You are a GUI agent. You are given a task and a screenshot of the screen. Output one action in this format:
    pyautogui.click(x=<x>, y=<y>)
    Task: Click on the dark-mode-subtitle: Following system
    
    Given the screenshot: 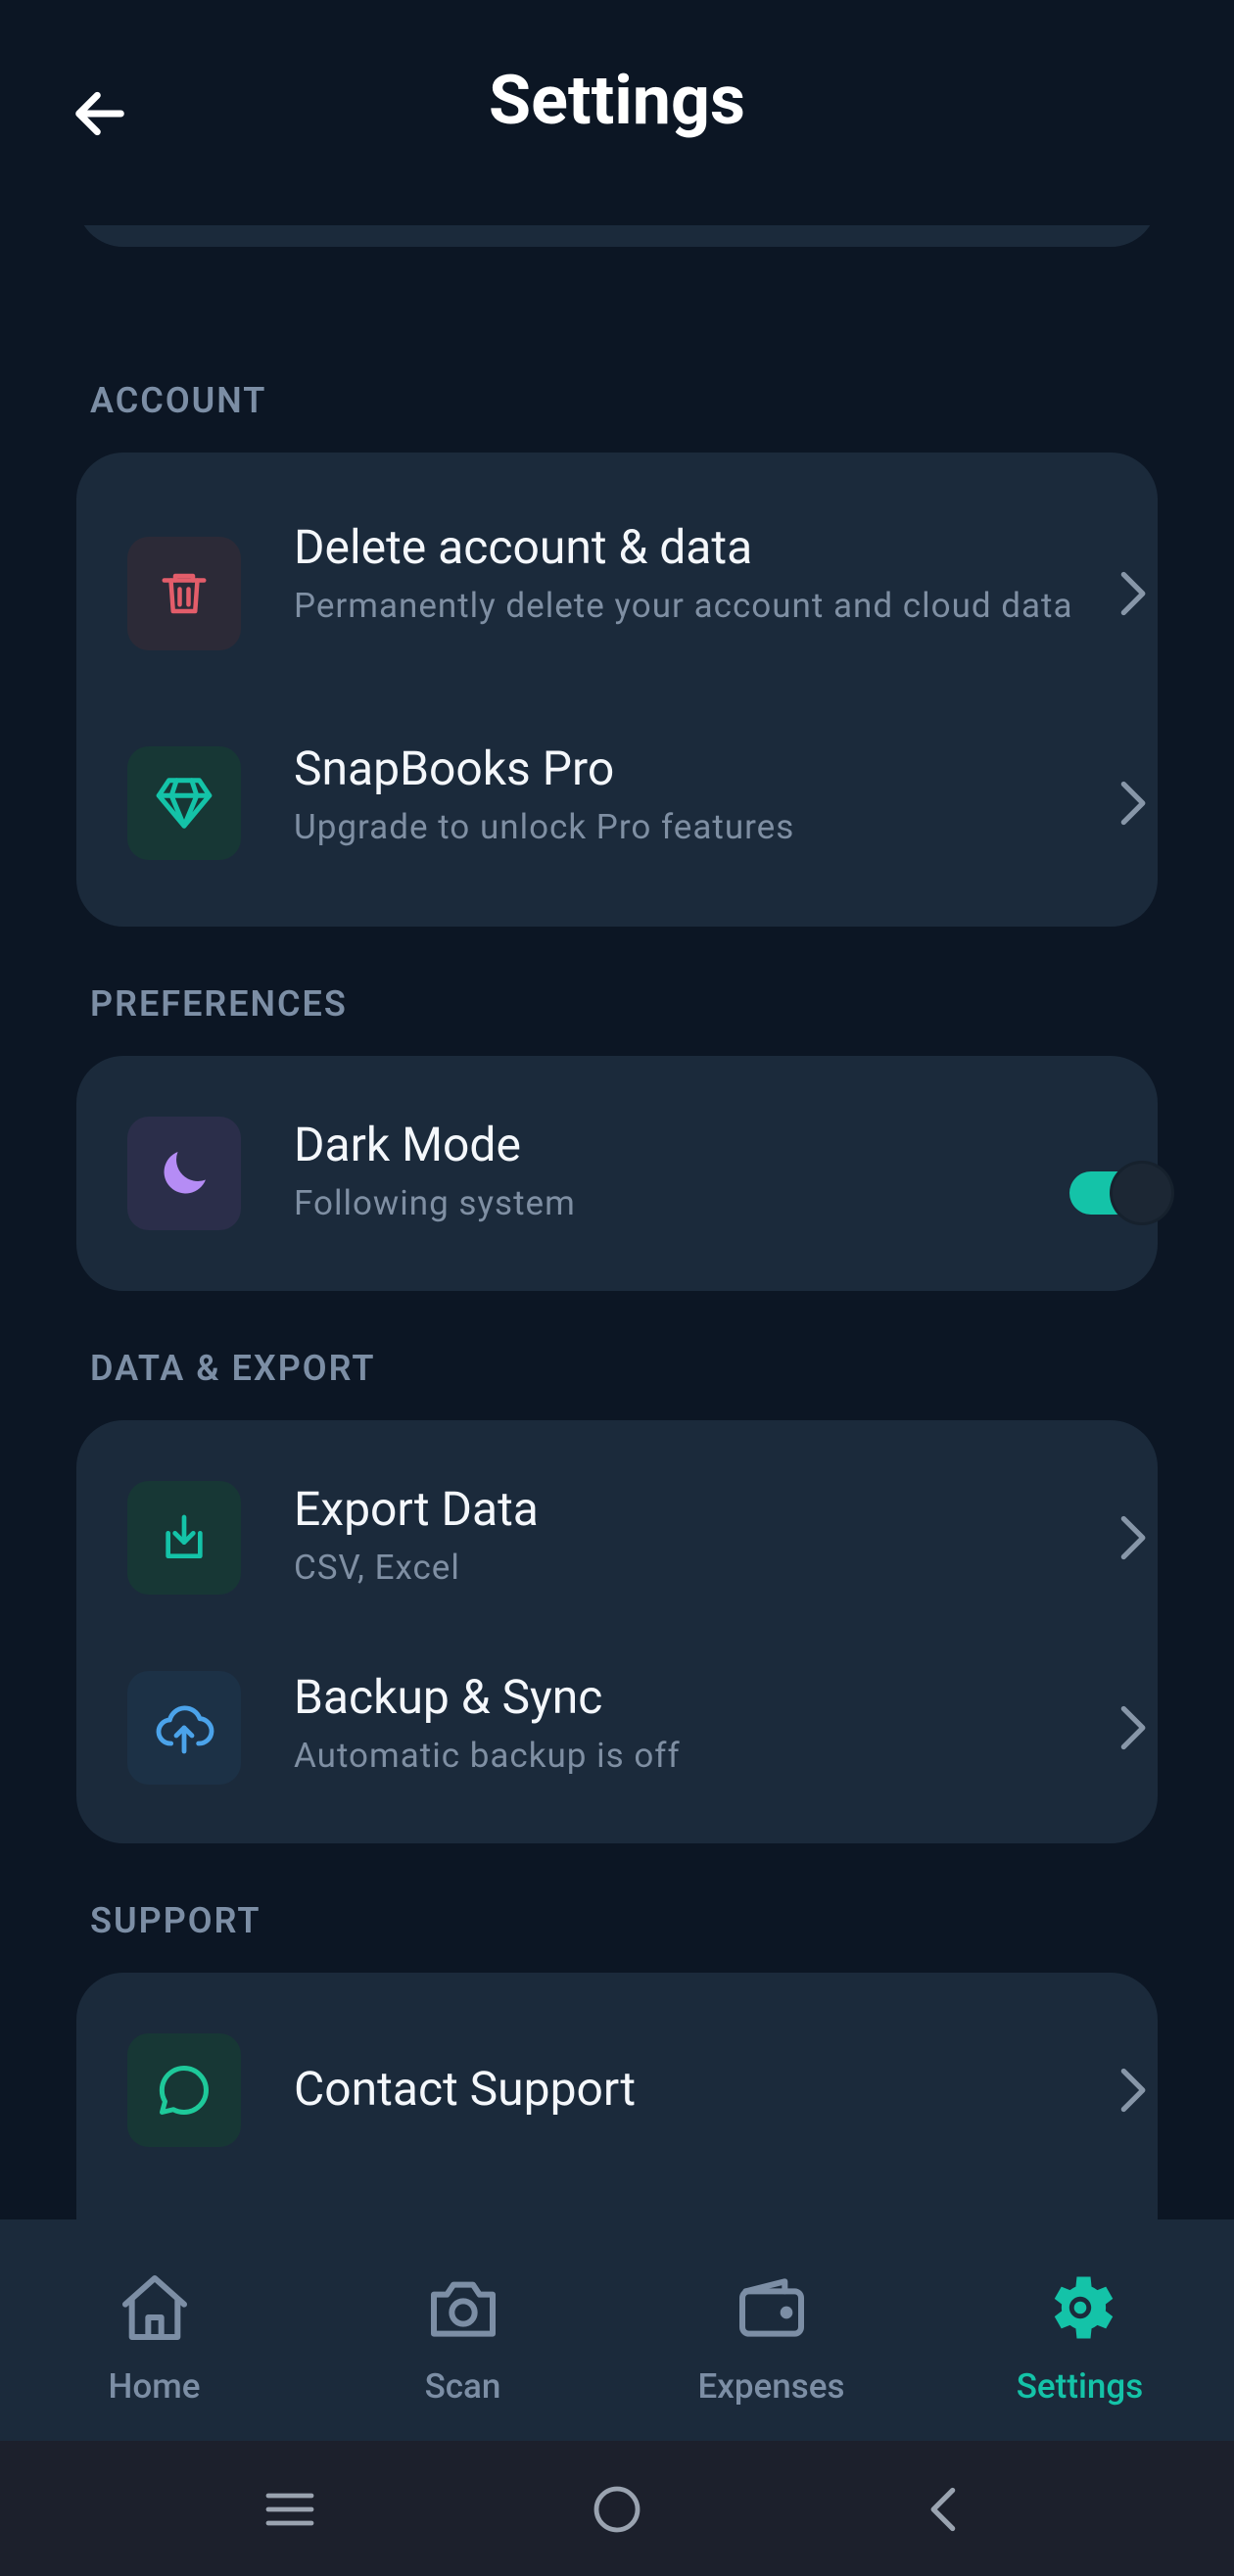 What is the action you would take?
    pyautogui.click(x=435, y=1203)
    